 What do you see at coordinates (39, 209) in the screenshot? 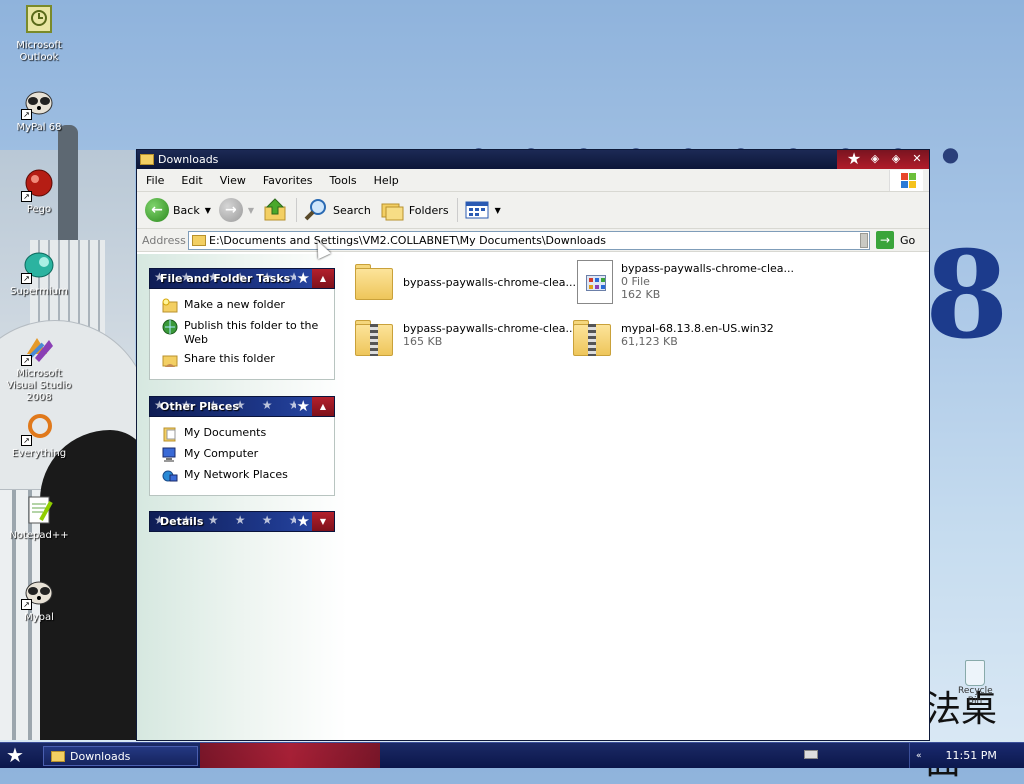
I see `desktop-icon-label: Pego` at bounding box center [39, 209].